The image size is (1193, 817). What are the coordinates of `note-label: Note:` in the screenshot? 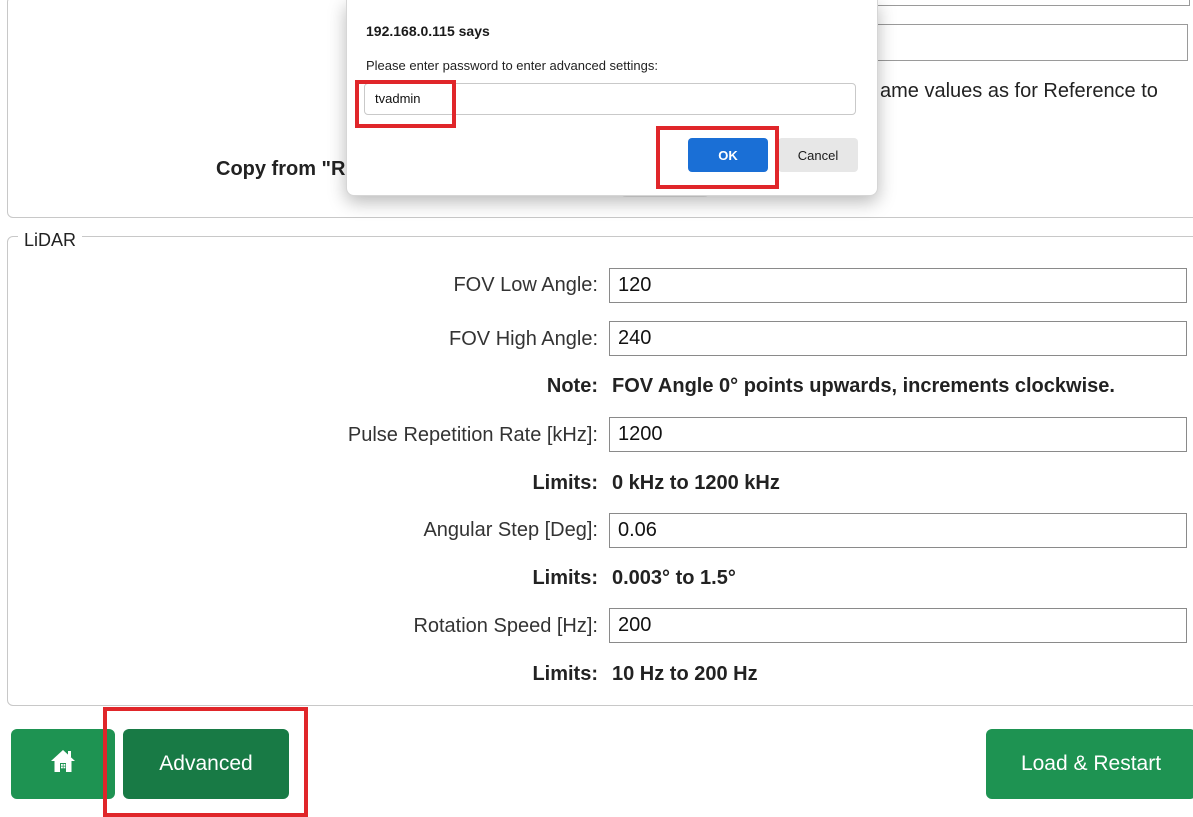 It's located at (572, 386).